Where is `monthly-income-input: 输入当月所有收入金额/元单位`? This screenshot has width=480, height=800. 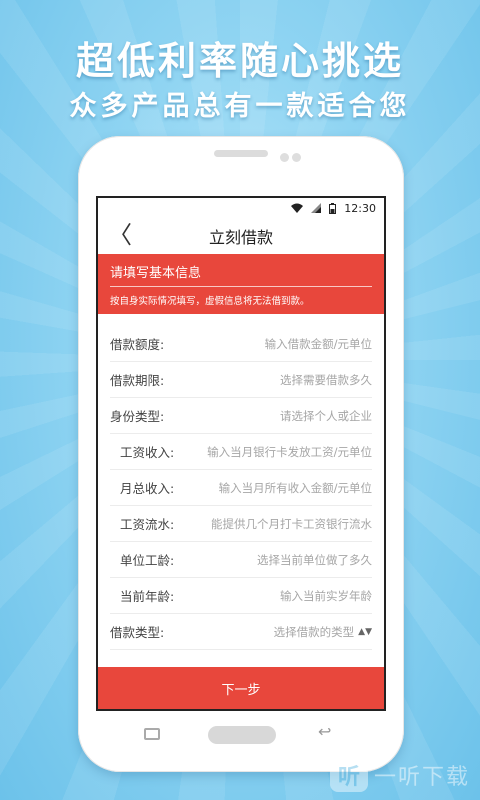 monthly-income-input: 输入当月所有收入金额/元单位 is located at coordinates (295, 488).